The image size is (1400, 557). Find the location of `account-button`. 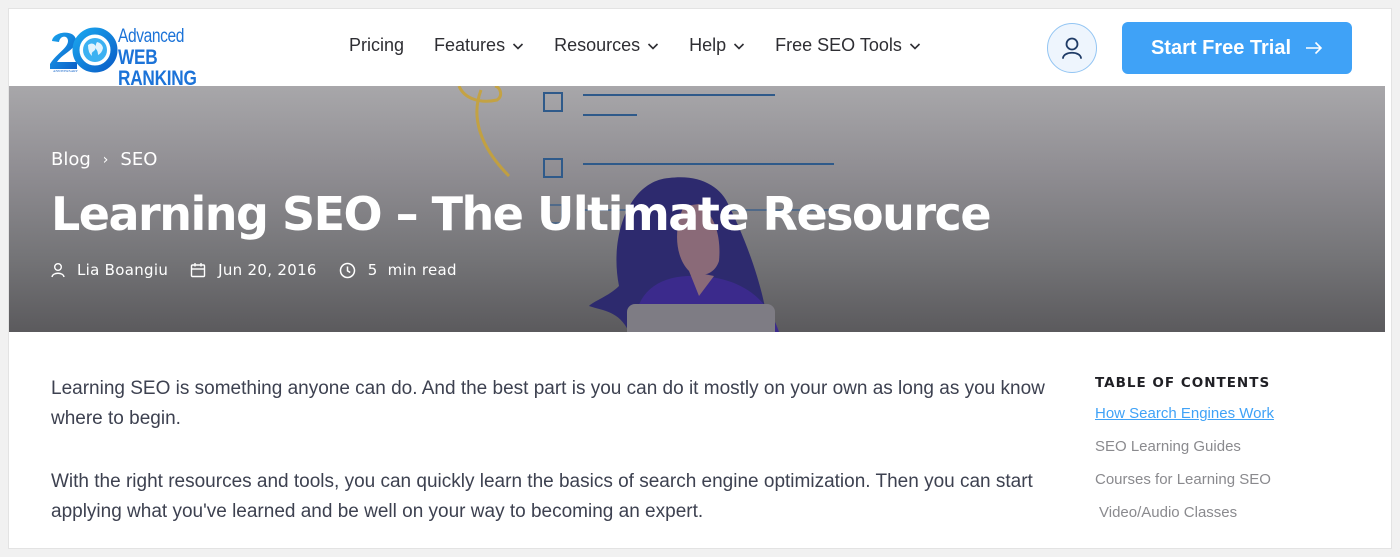

account-button is located at coordinates (1072, 48).